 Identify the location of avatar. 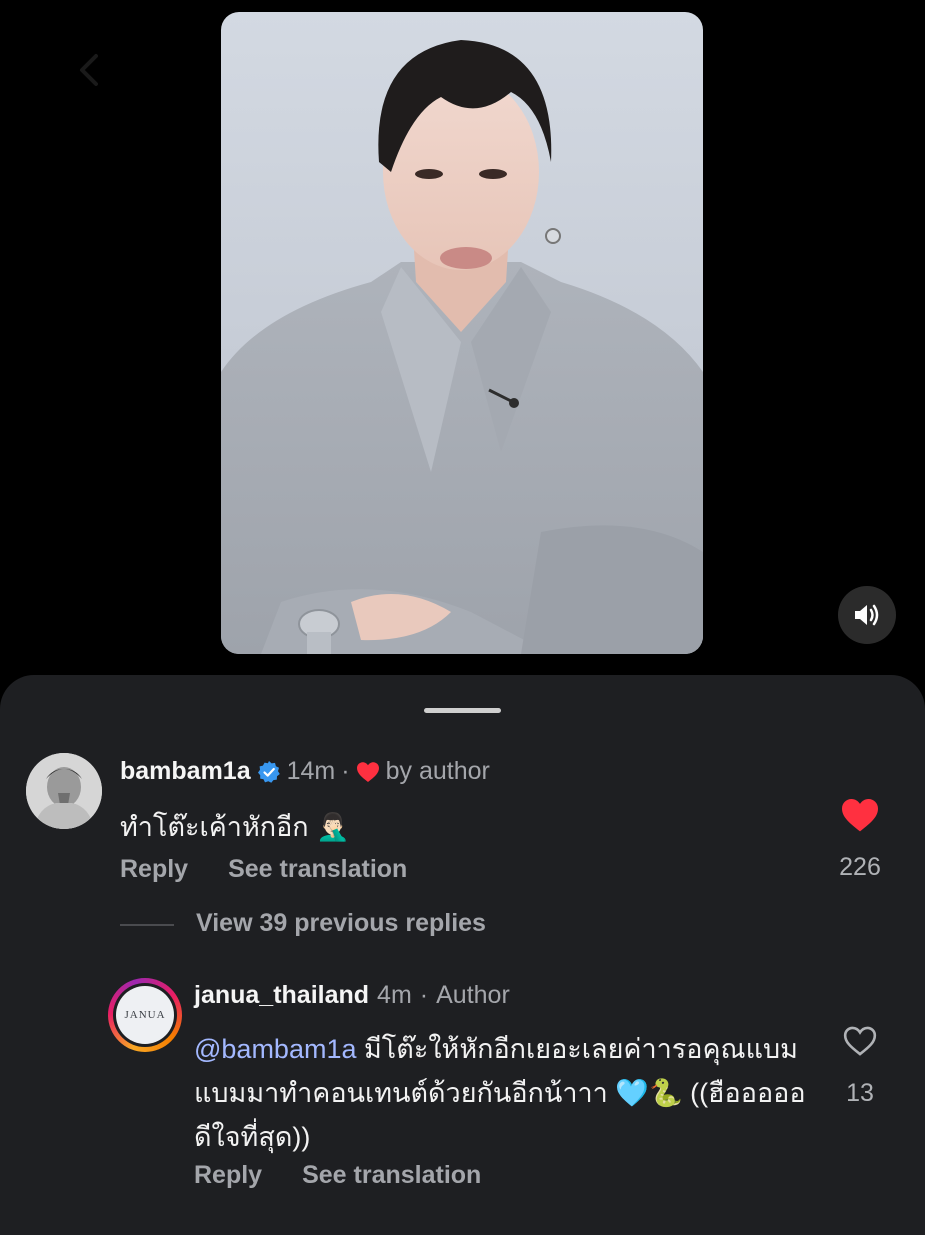
(64, 791).